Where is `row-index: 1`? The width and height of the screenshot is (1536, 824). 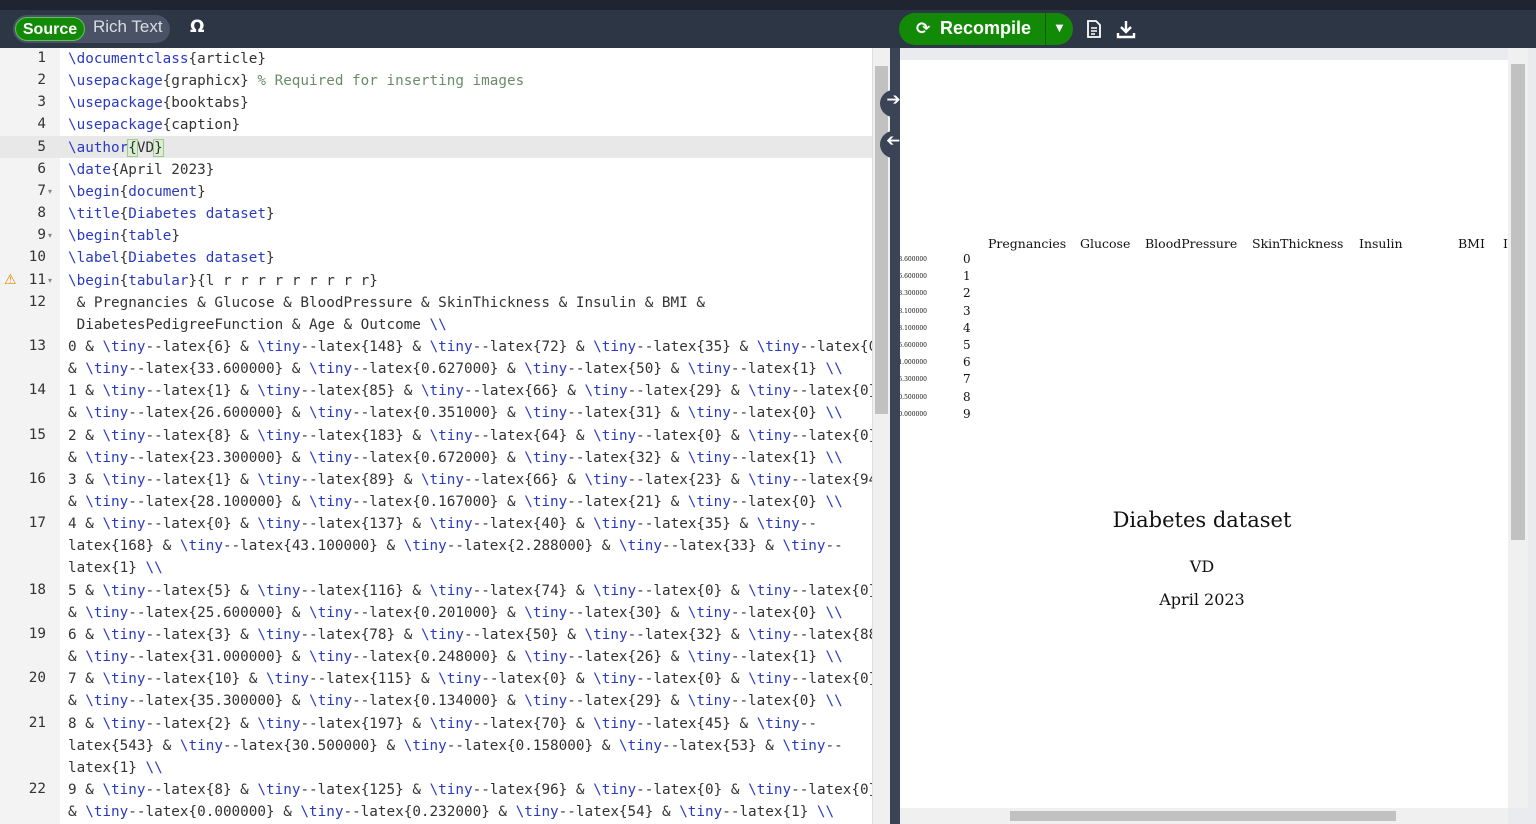
row-index: 1 is located at coordinates (967, 276).